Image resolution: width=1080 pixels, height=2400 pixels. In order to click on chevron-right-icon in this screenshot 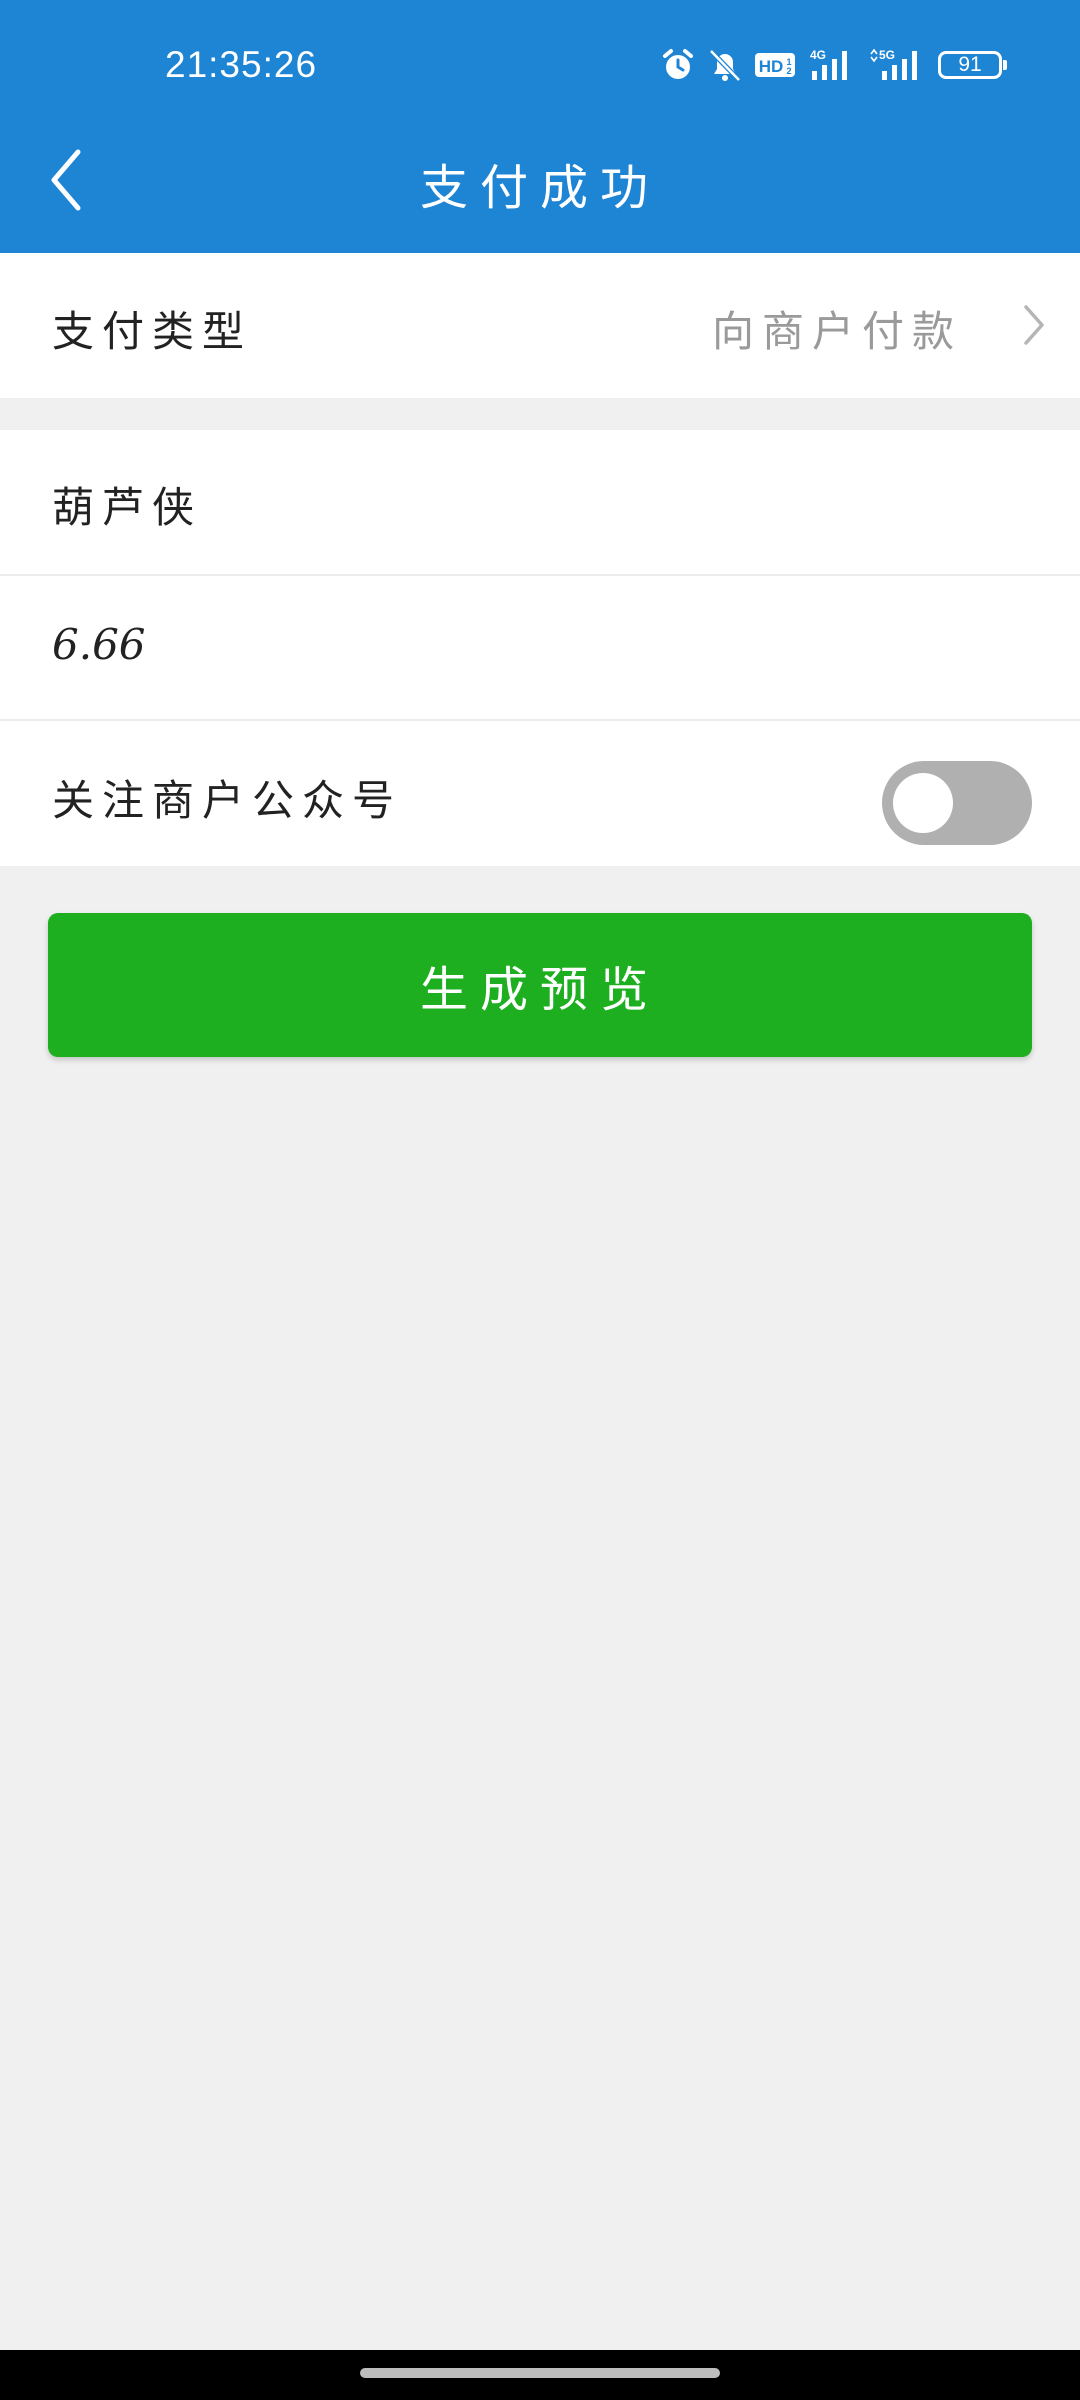, I will do `click(1034, 325)`.